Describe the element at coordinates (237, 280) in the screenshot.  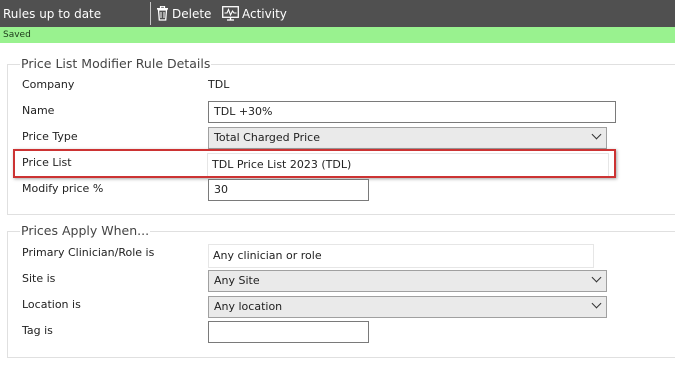
I see `site-value: Any Site` at that location.